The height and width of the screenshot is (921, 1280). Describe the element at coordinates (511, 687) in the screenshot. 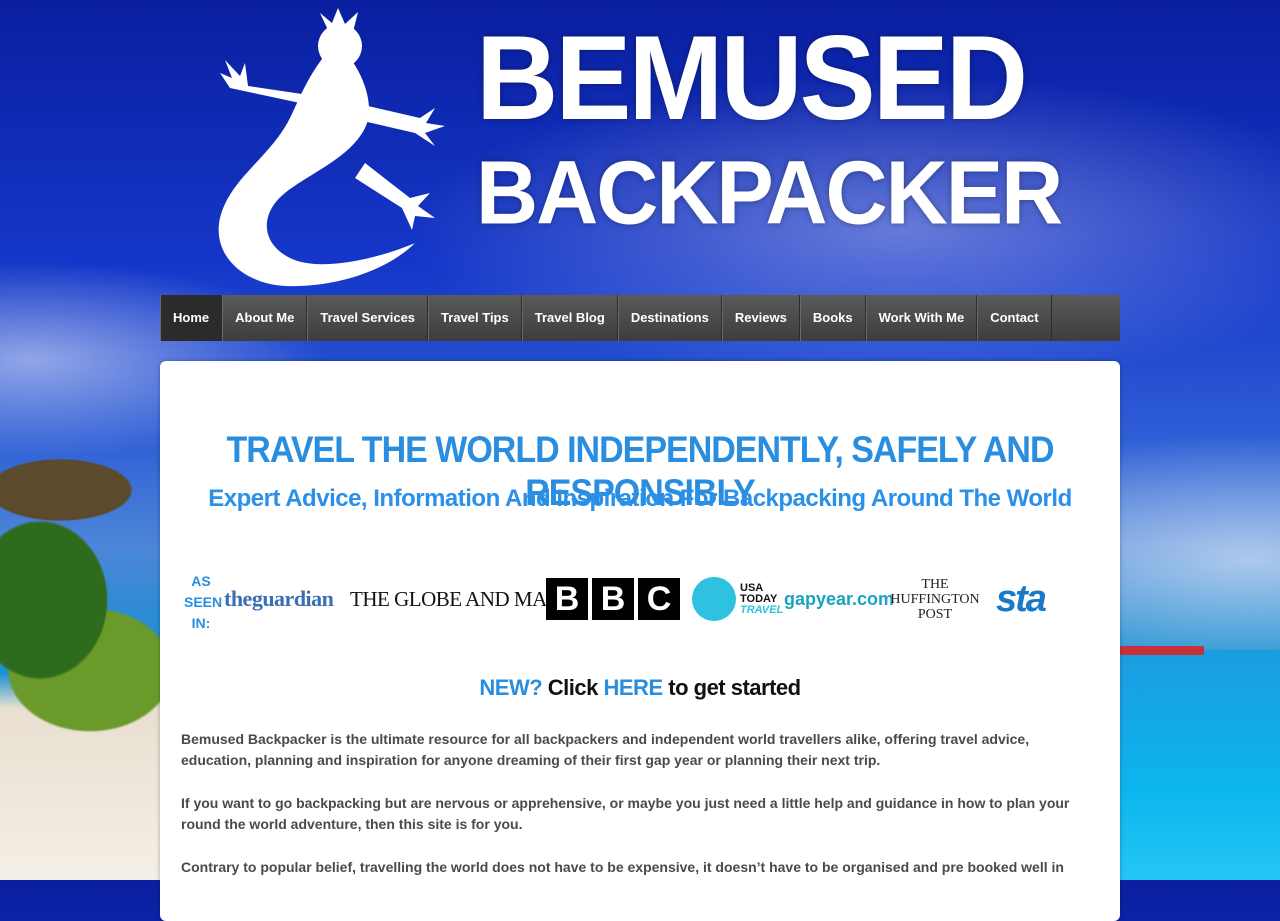

I see `cta-new-text: NEW?` at that location.